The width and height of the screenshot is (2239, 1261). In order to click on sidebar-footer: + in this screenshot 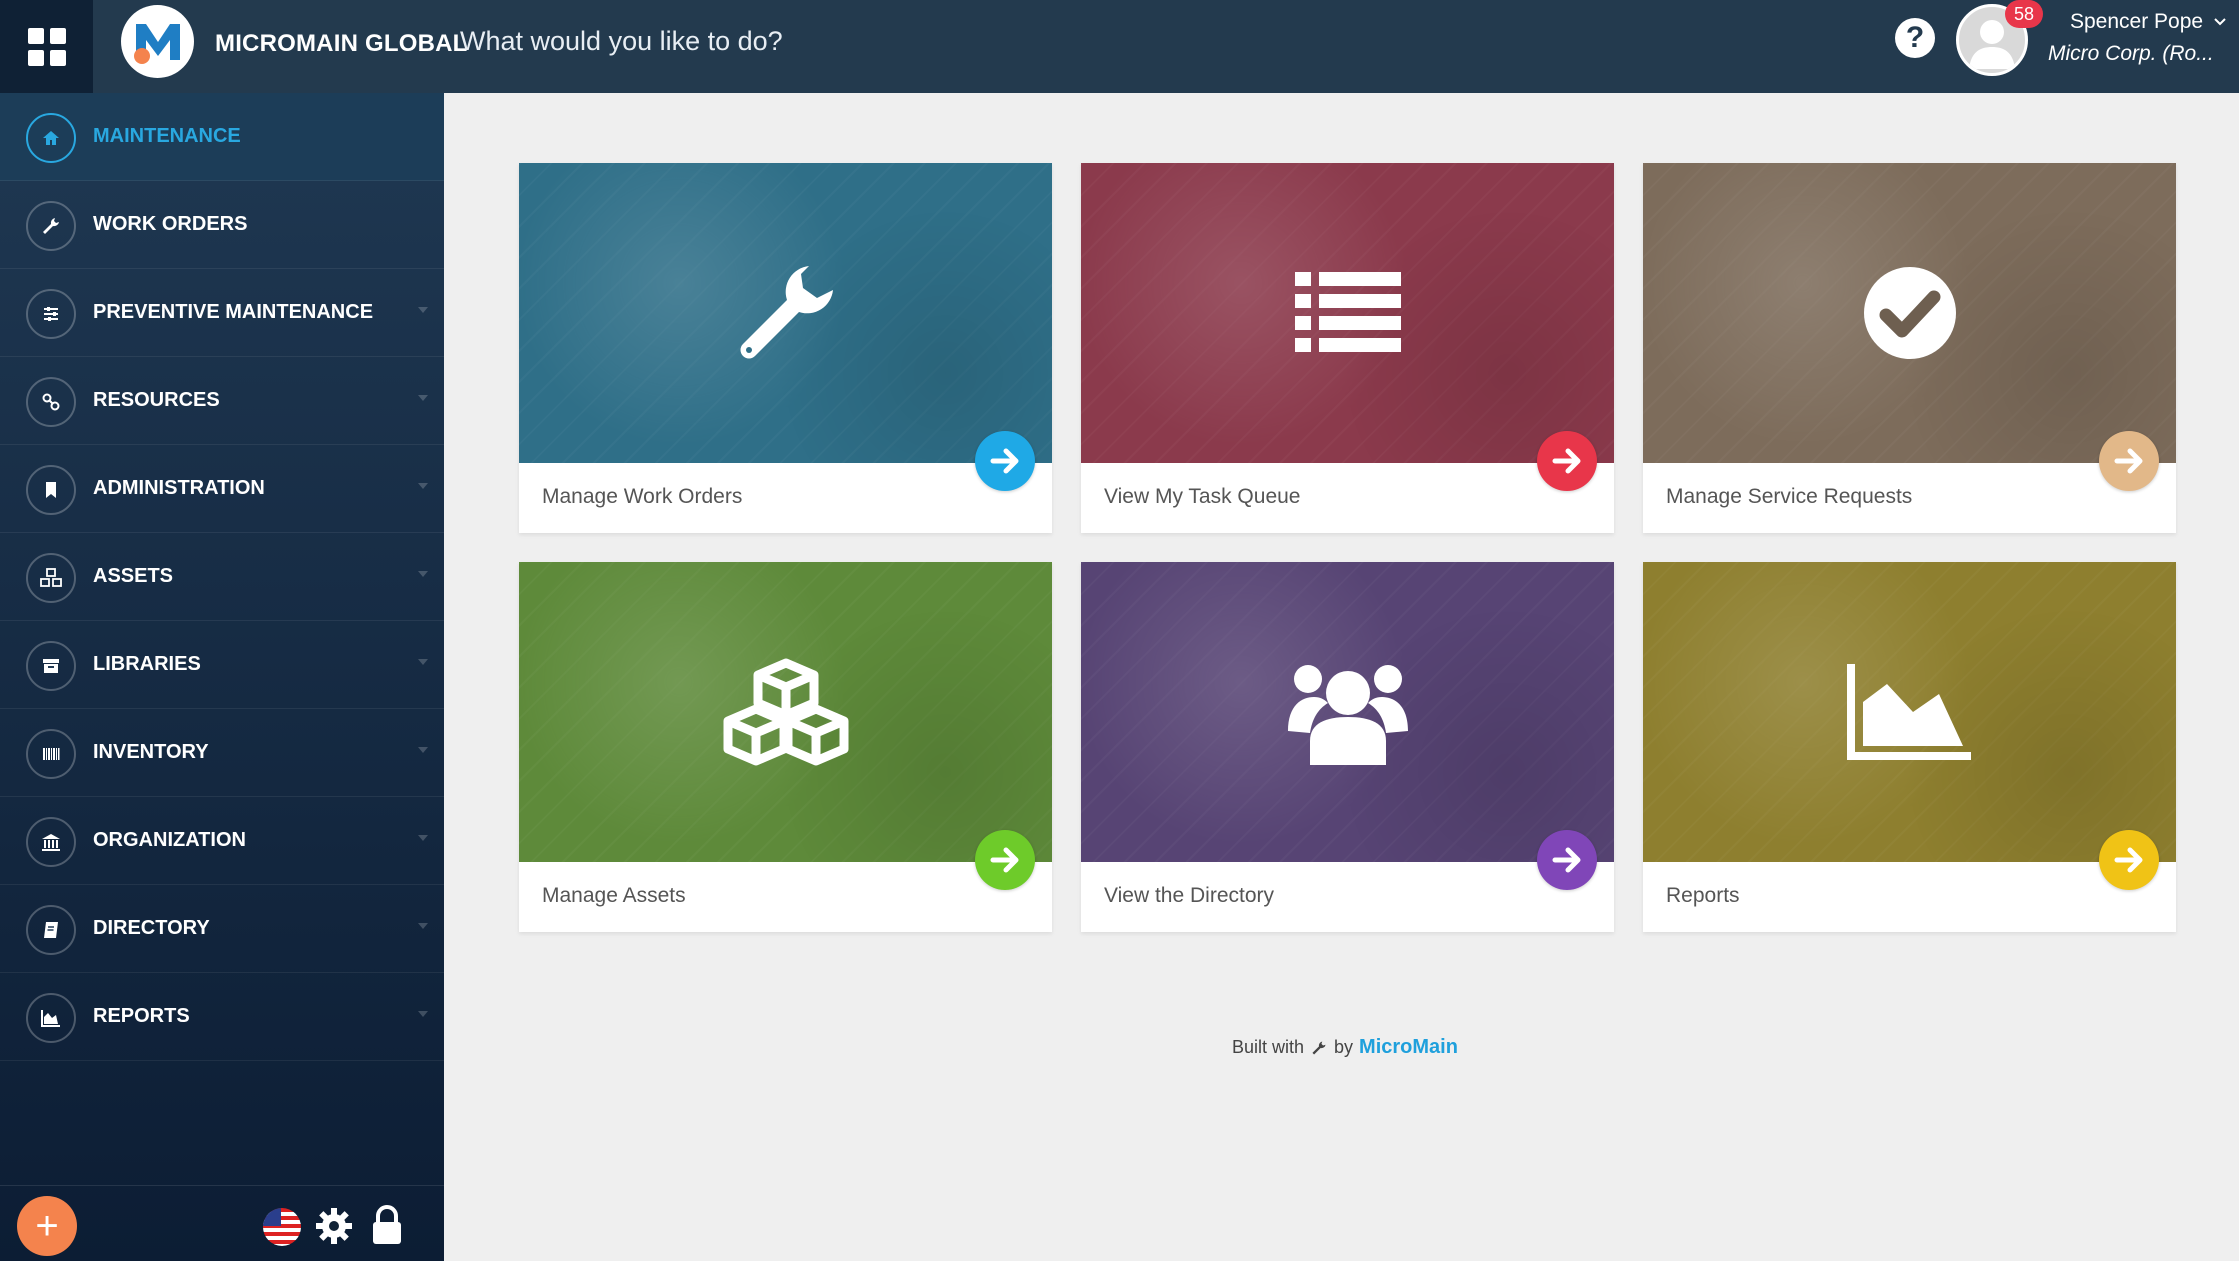, I will do `click(222, 1223)`.